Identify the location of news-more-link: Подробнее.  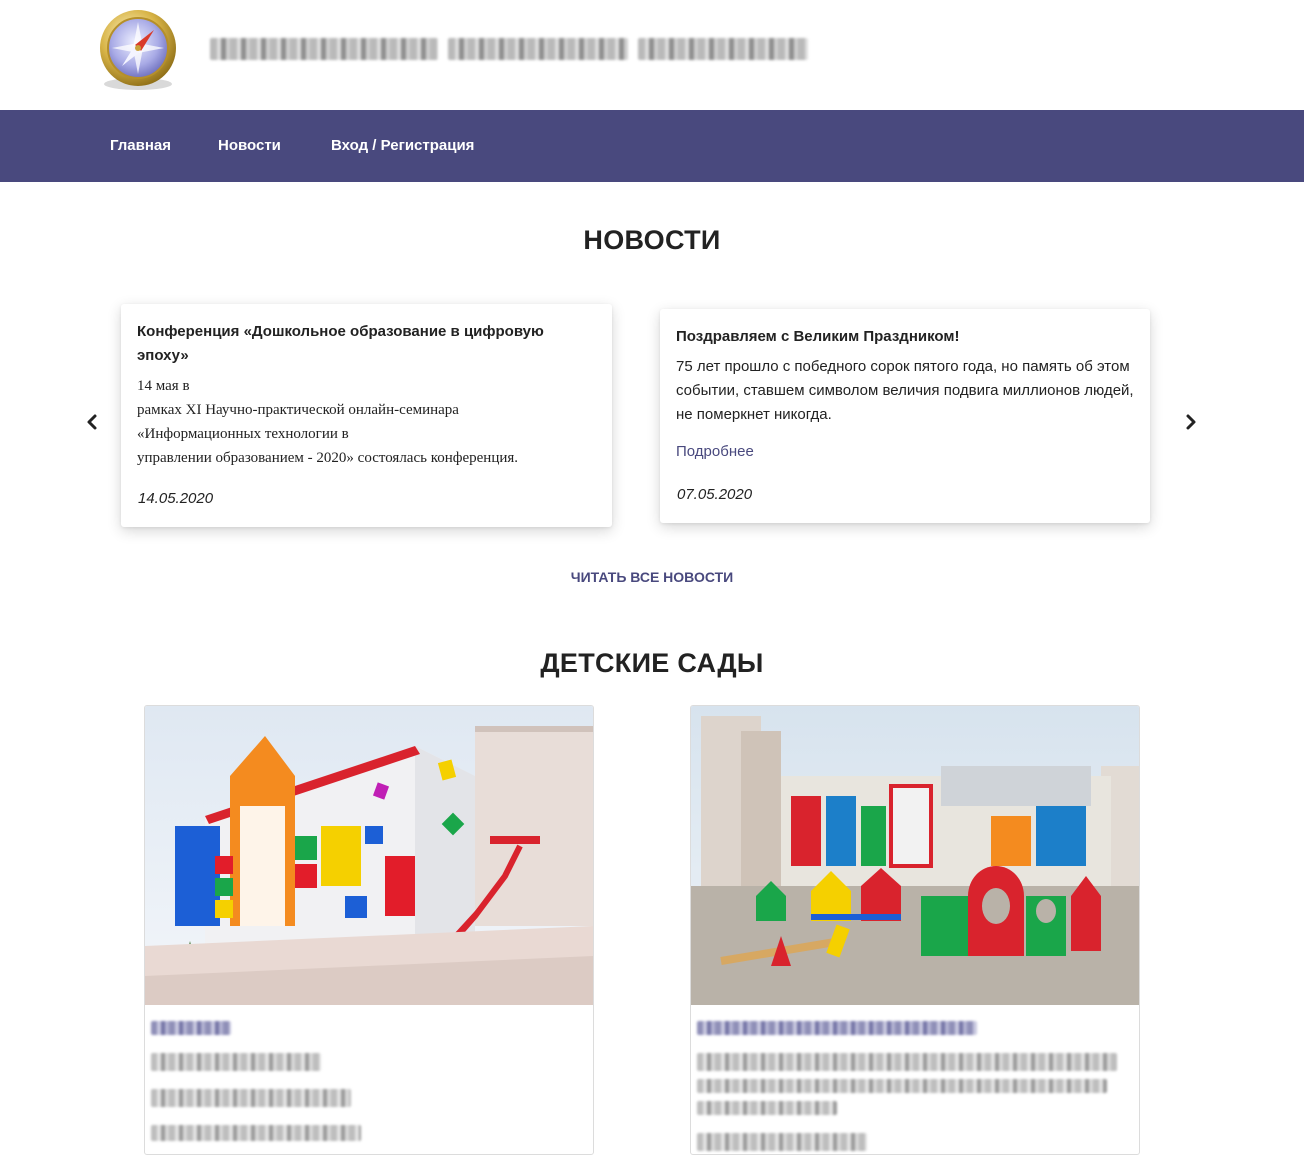
(715, 451).